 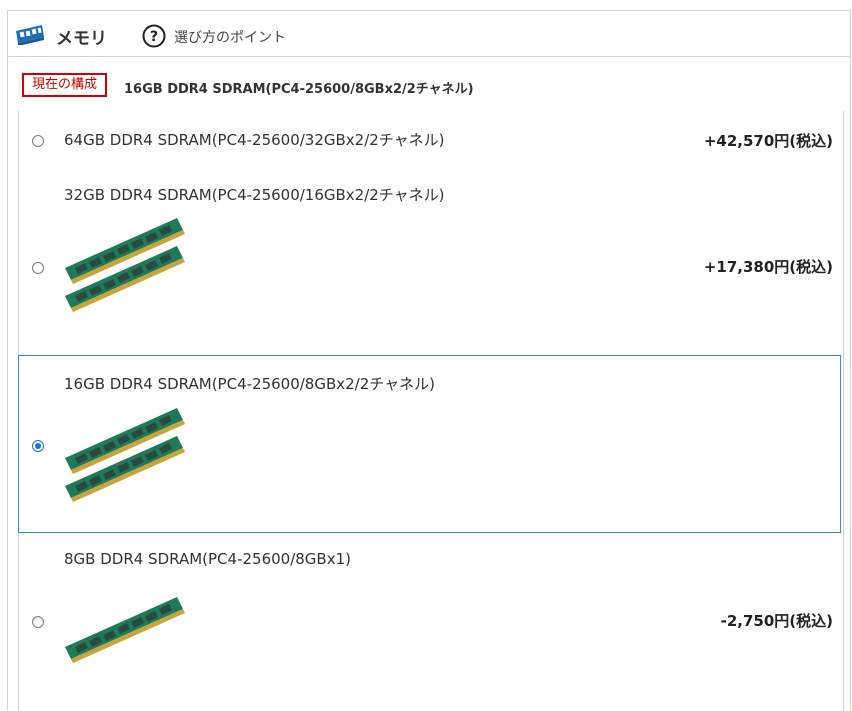 What do you see at coordinates (207, 559) in the screenshot?
I see `option-label: 8GB DDR4 SDRAM(PC4-25600/8GBx1)` at bounding box center [207, 559].